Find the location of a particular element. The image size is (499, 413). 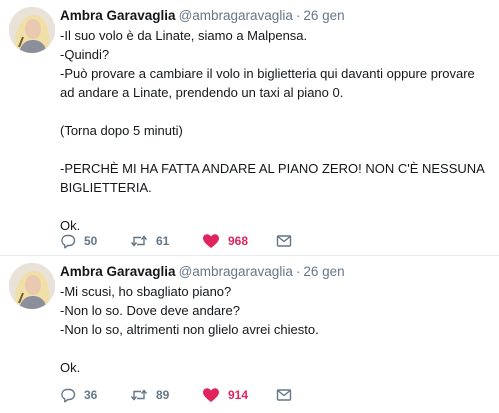

like-count: 914 is located at coordinates (238, 395).